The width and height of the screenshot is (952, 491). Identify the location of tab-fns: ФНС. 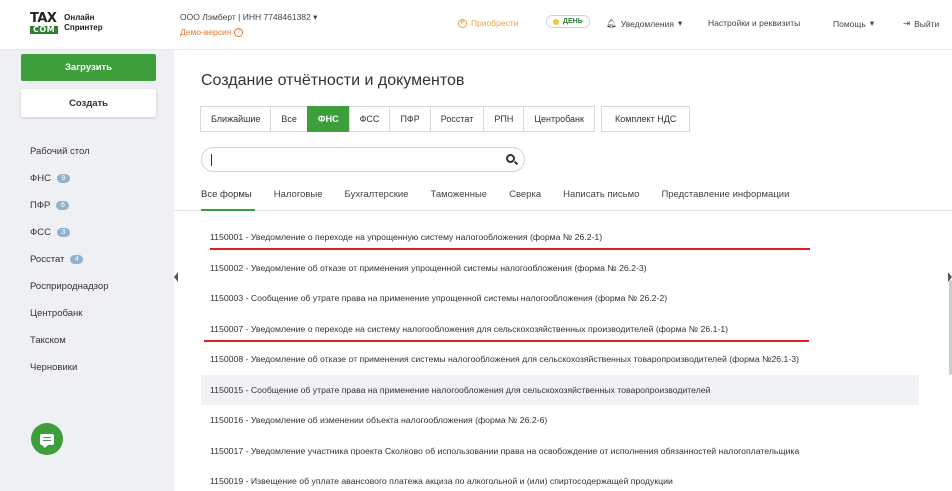
(328, 119).